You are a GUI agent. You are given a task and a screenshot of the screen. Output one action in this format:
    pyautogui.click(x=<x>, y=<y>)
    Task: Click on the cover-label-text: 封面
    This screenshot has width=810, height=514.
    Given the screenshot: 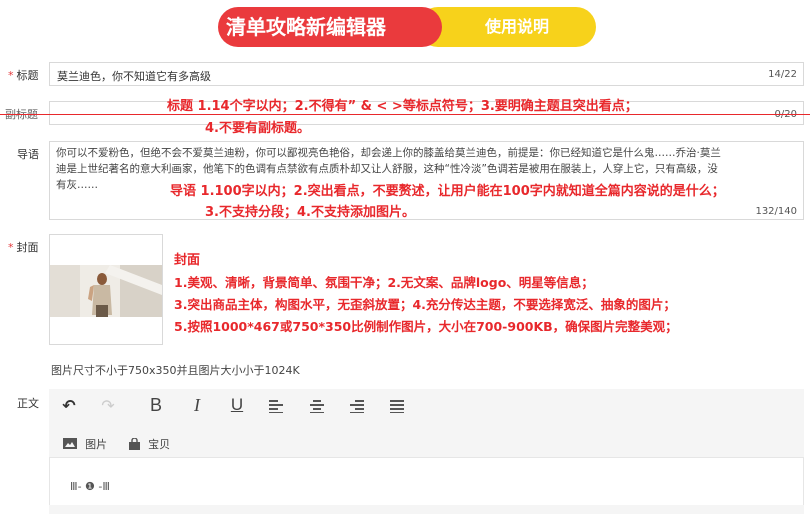 What is the action you would take?
    pyautogui.click(x=27, y=247)
    